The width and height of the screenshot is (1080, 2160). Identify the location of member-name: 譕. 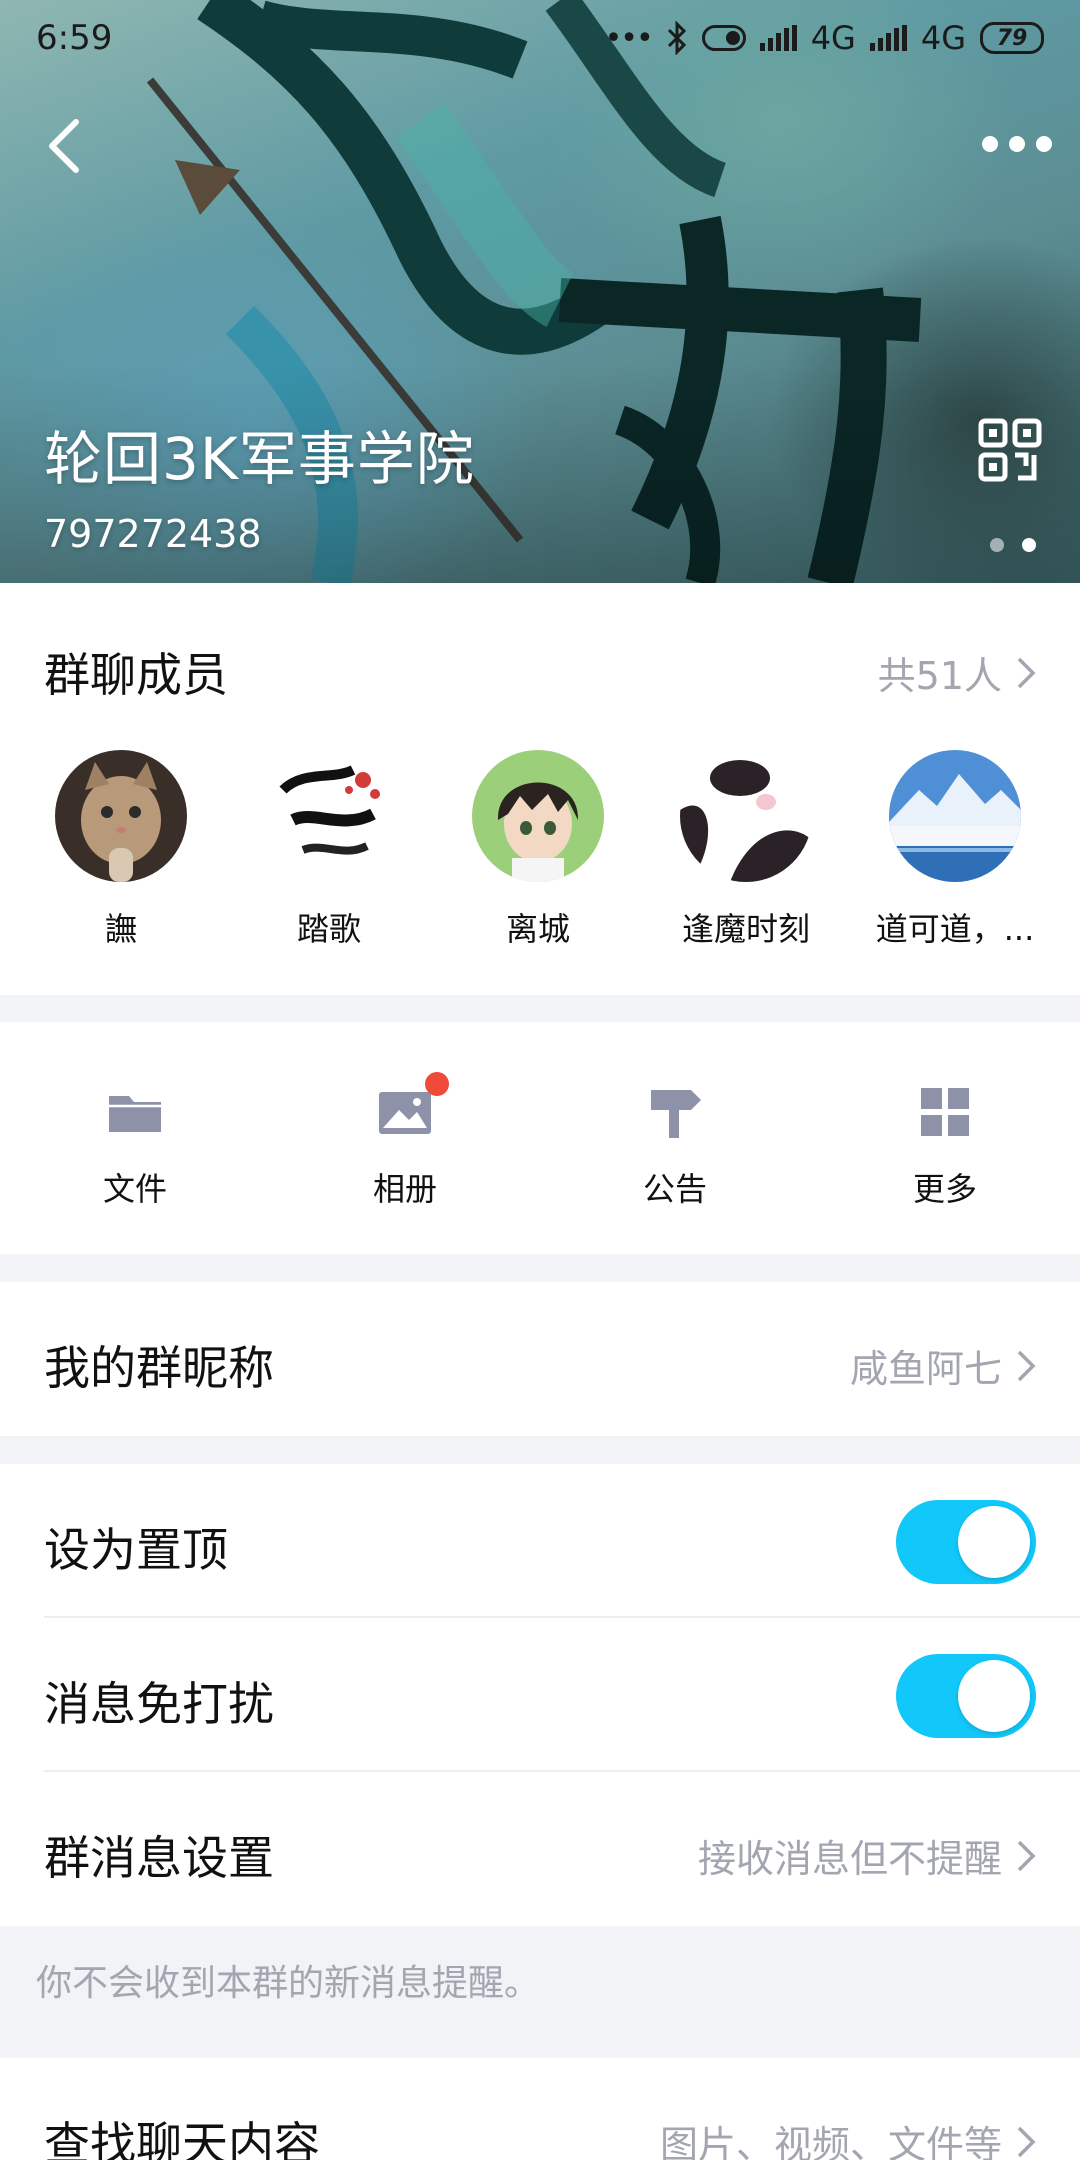
(120, 929).